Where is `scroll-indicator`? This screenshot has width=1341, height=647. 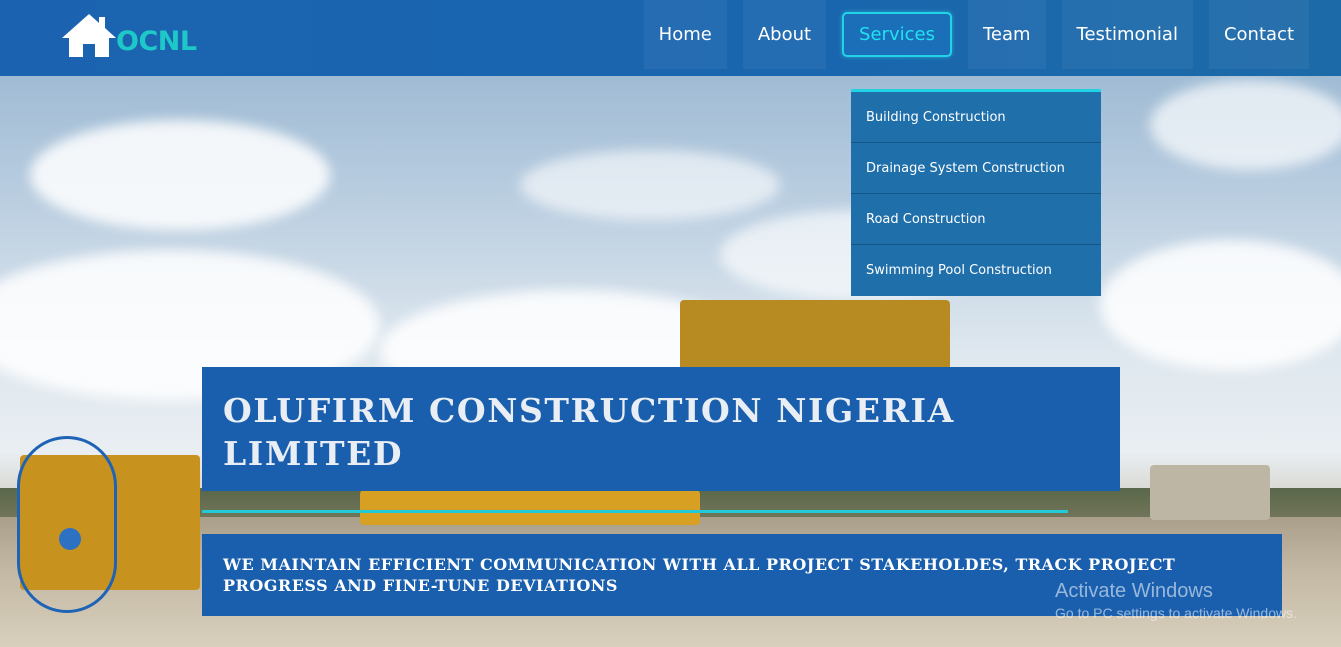 scroll-indicator is located at coordinates (67, 524).